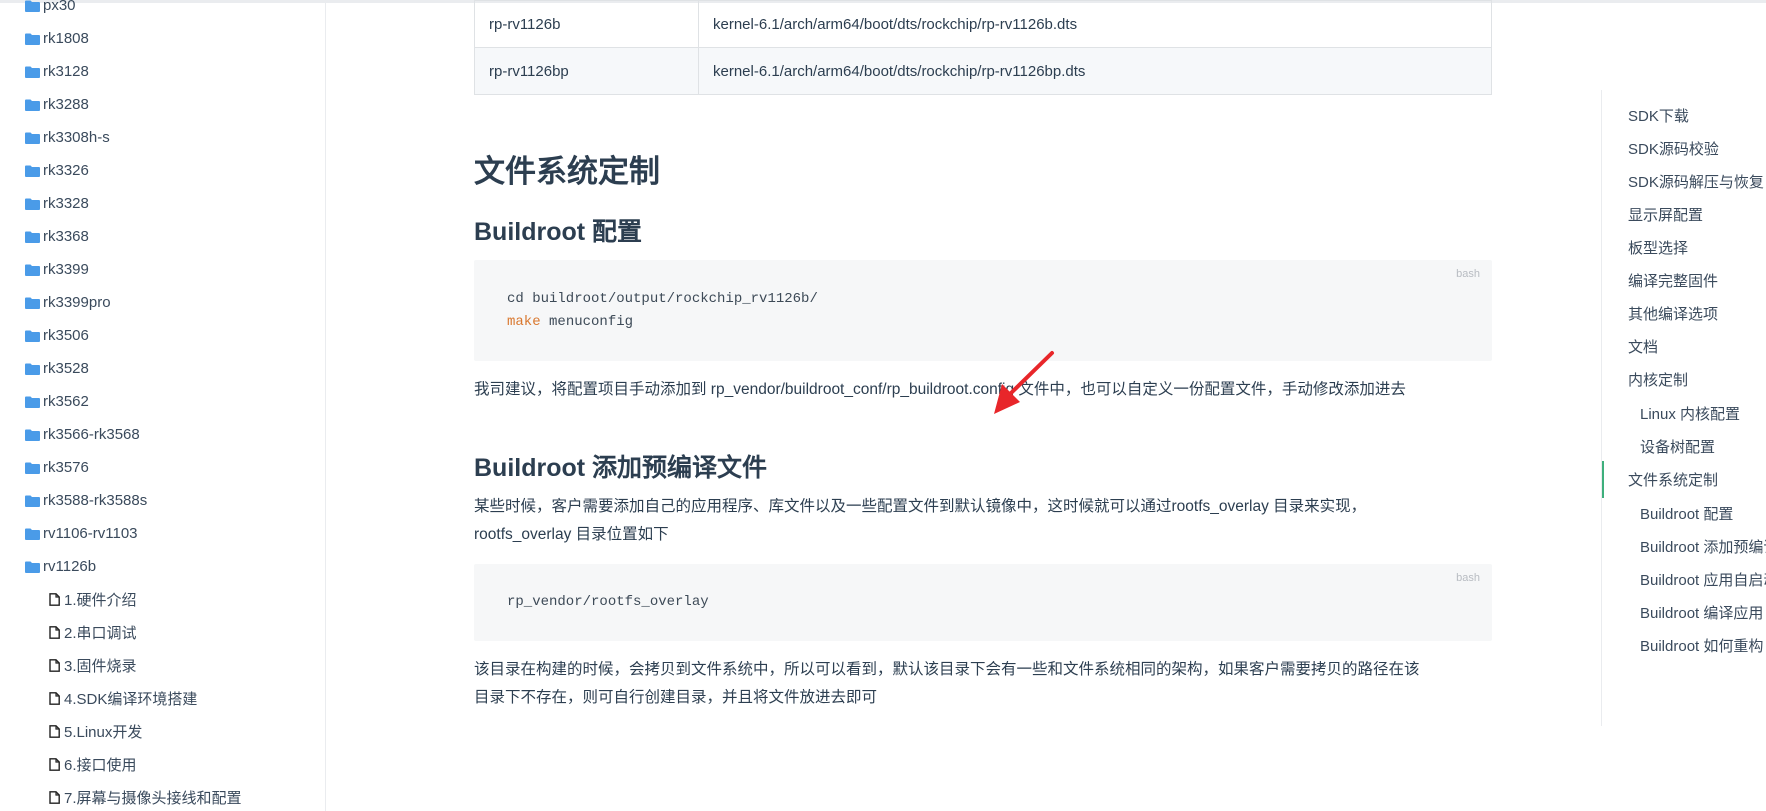  I want to click on sidebar-item-label: rk3326, so click(66, 170).